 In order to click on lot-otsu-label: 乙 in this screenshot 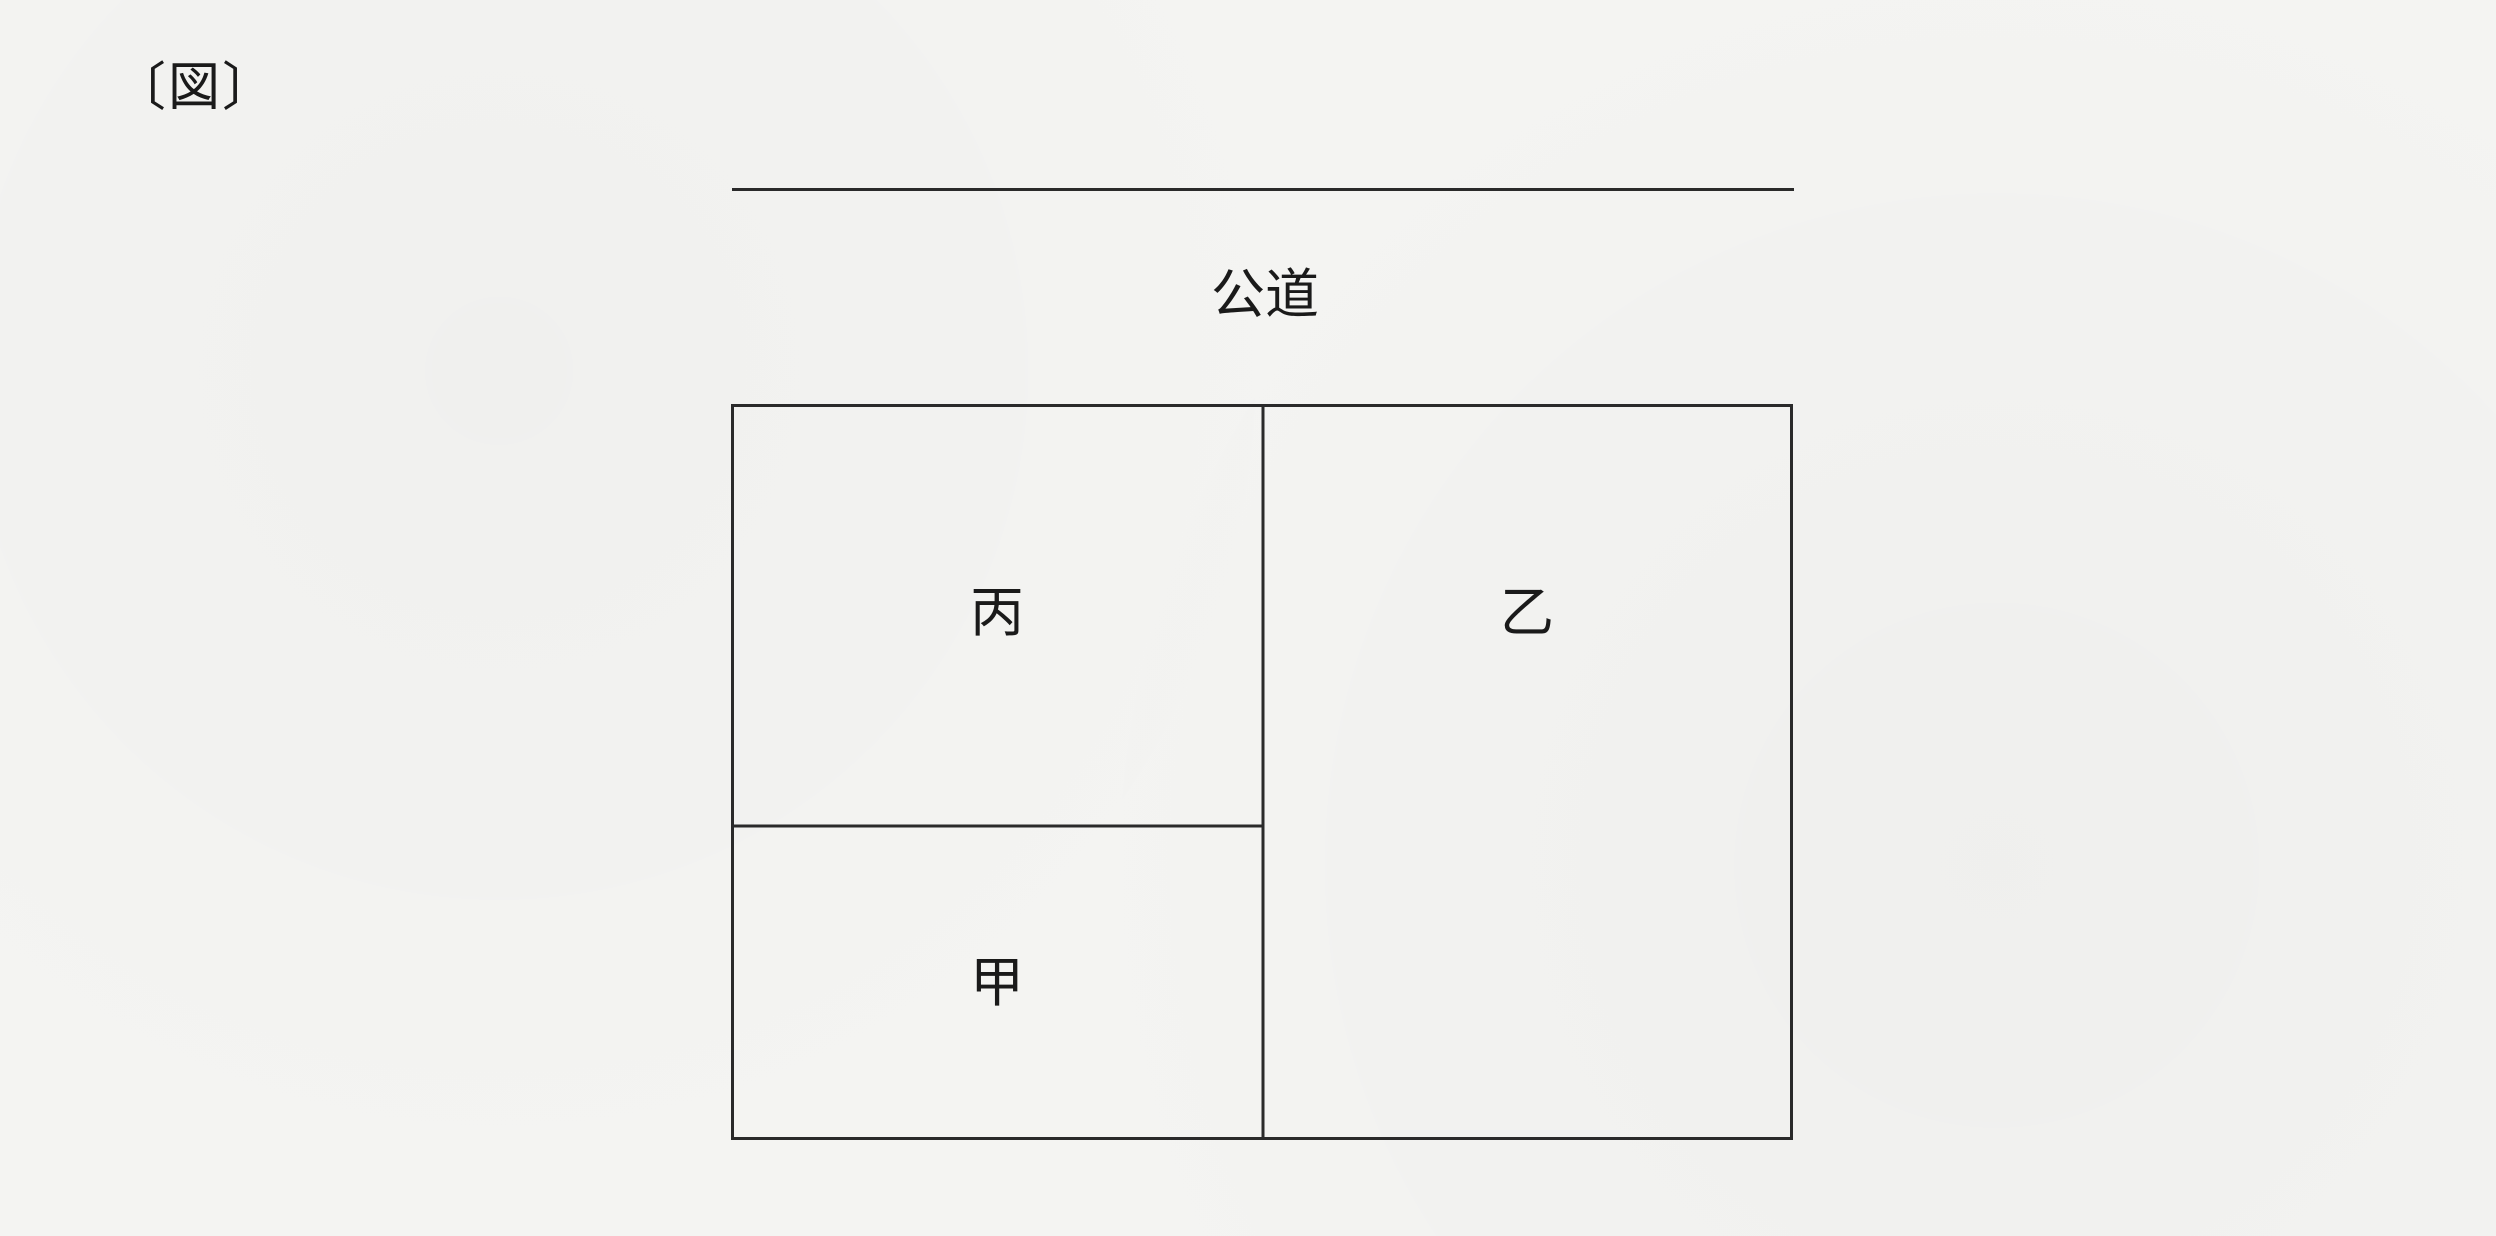, I will do `click(1527, 612)`.